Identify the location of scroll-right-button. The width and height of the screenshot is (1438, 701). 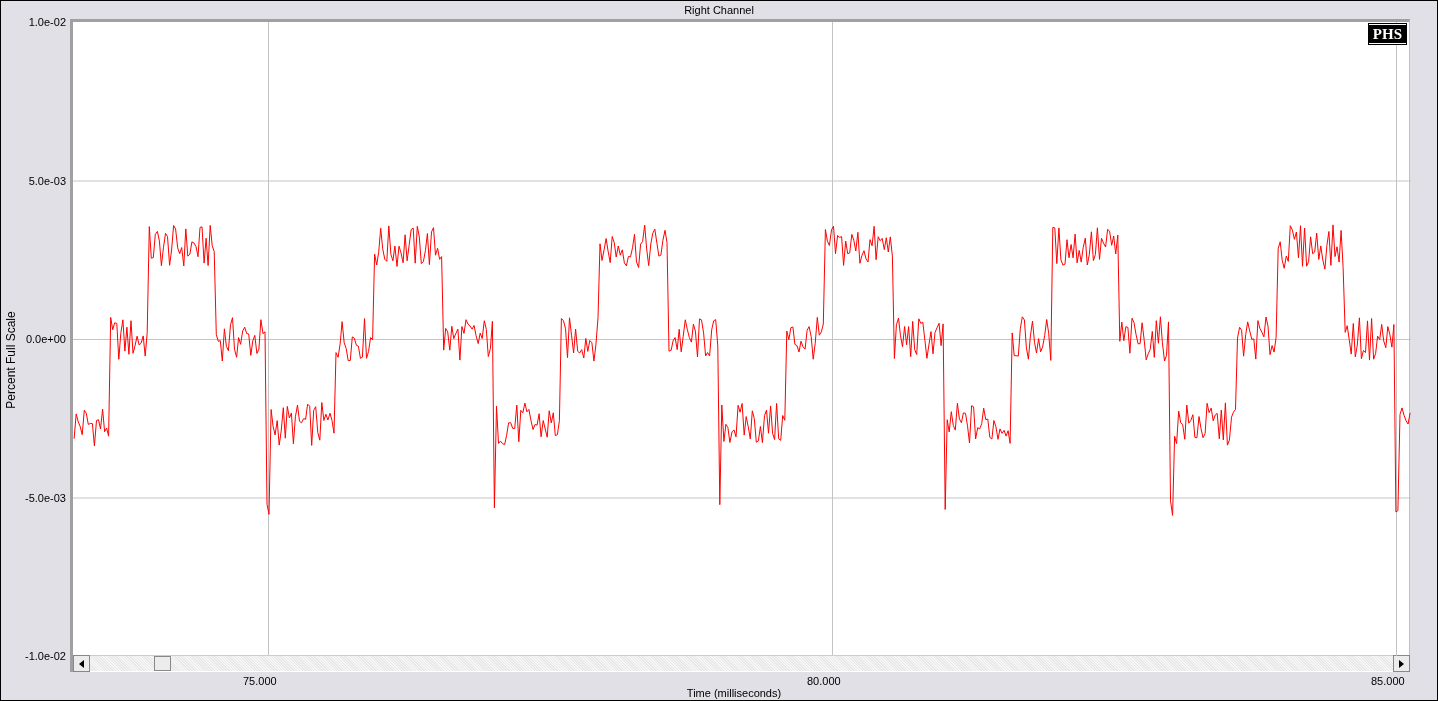
(1401, 663).